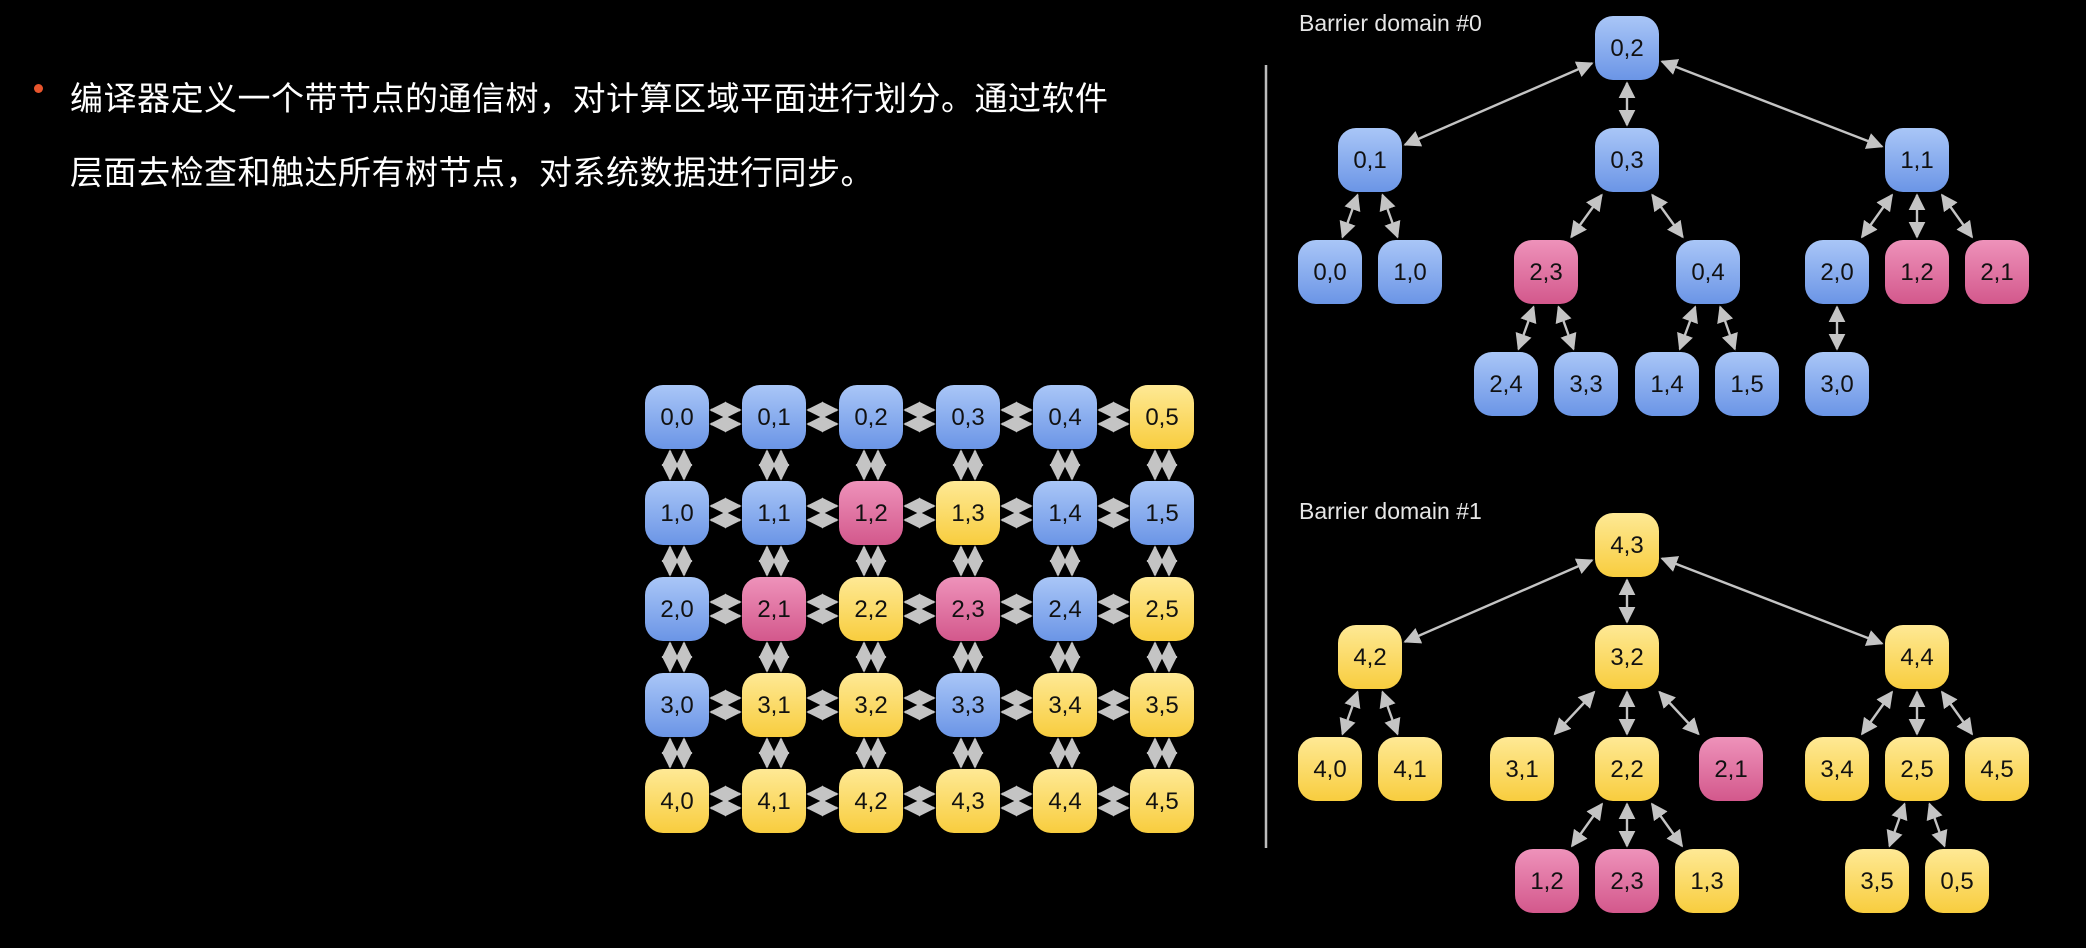 The width and height of the screenshot is (2086, 948). I want to click on grid-node-1-0: 1,0, so click(677, 513).